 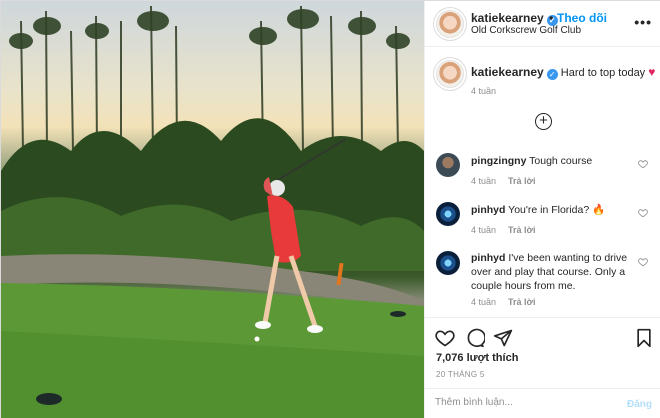 I want to click on comment-bubble-icon, so click(x=475, y=338).